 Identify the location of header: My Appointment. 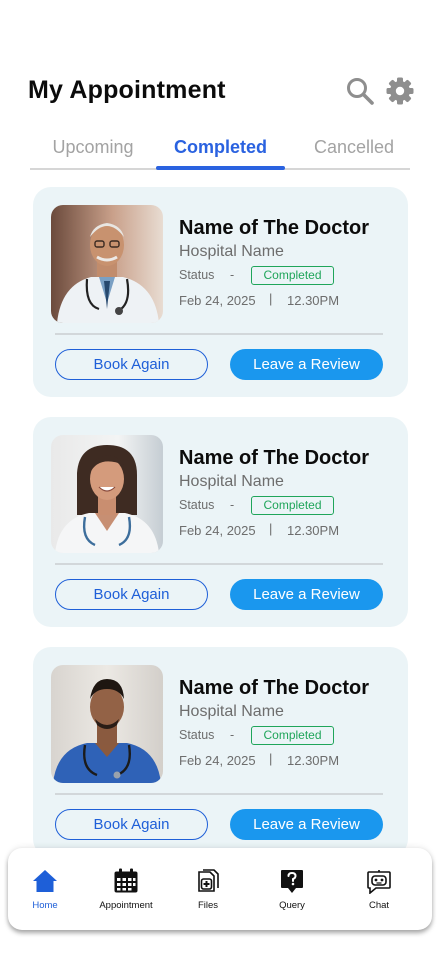
(223, 92).